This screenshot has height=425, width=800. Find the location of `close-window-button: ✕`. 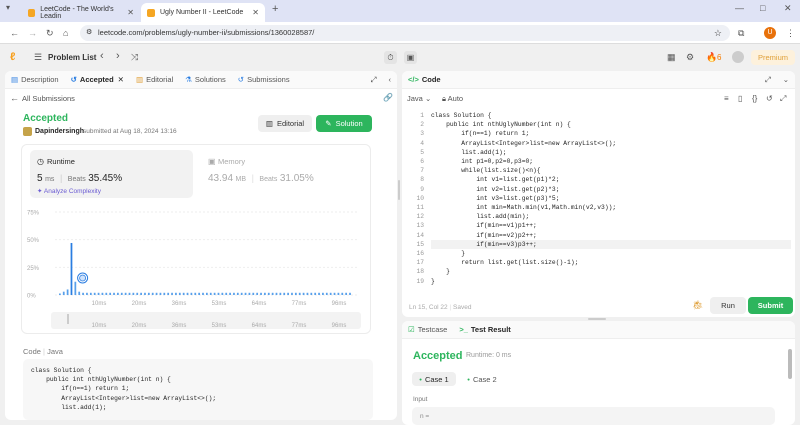

close-window-button: ✕ is located at coordinates (788, 9).